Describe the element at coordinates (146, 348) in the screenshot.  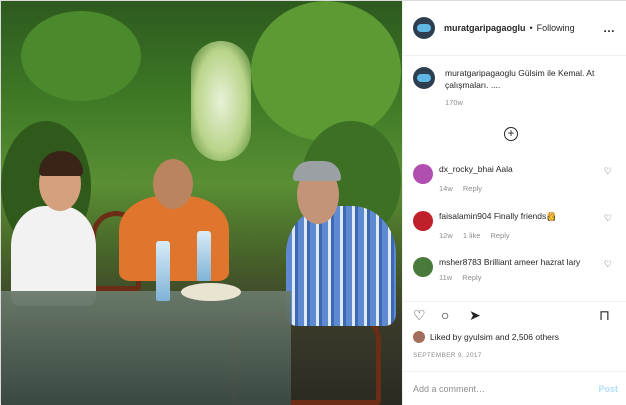
I see `photo-table` at that location.